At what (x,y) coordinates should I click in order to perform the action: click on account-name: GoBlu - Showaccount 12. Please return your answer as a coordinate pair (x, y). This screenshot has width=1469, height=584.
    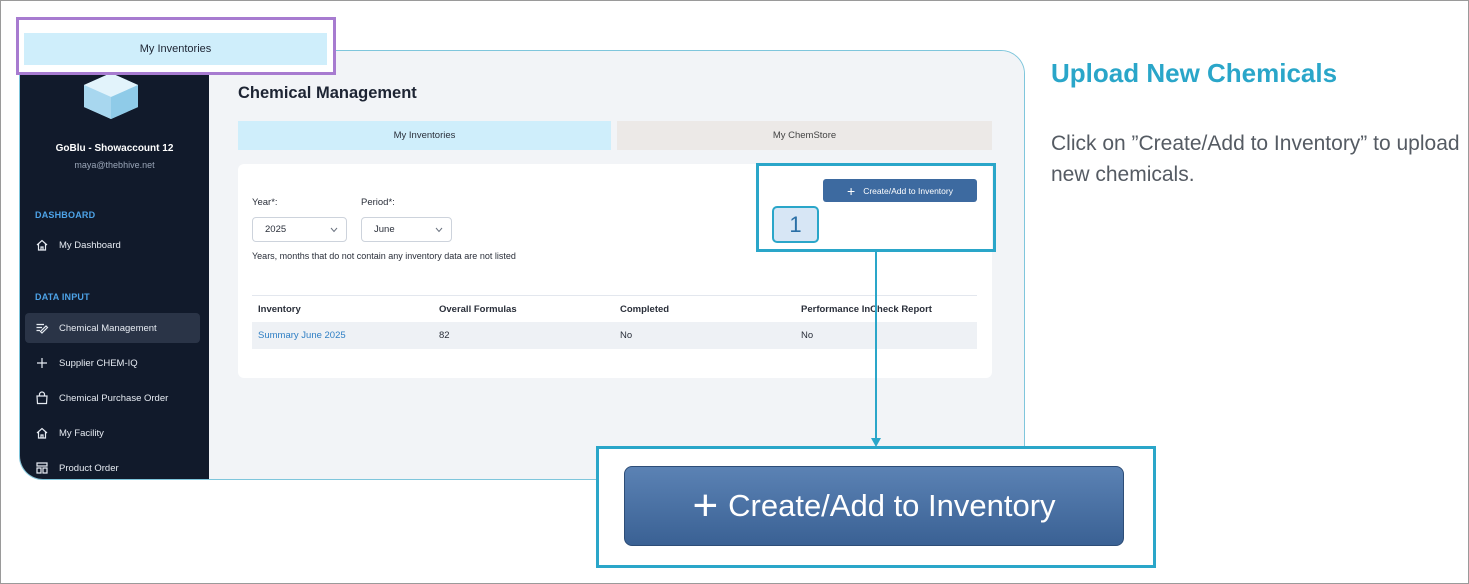
    Looking at the image, I should click on (114, 148).